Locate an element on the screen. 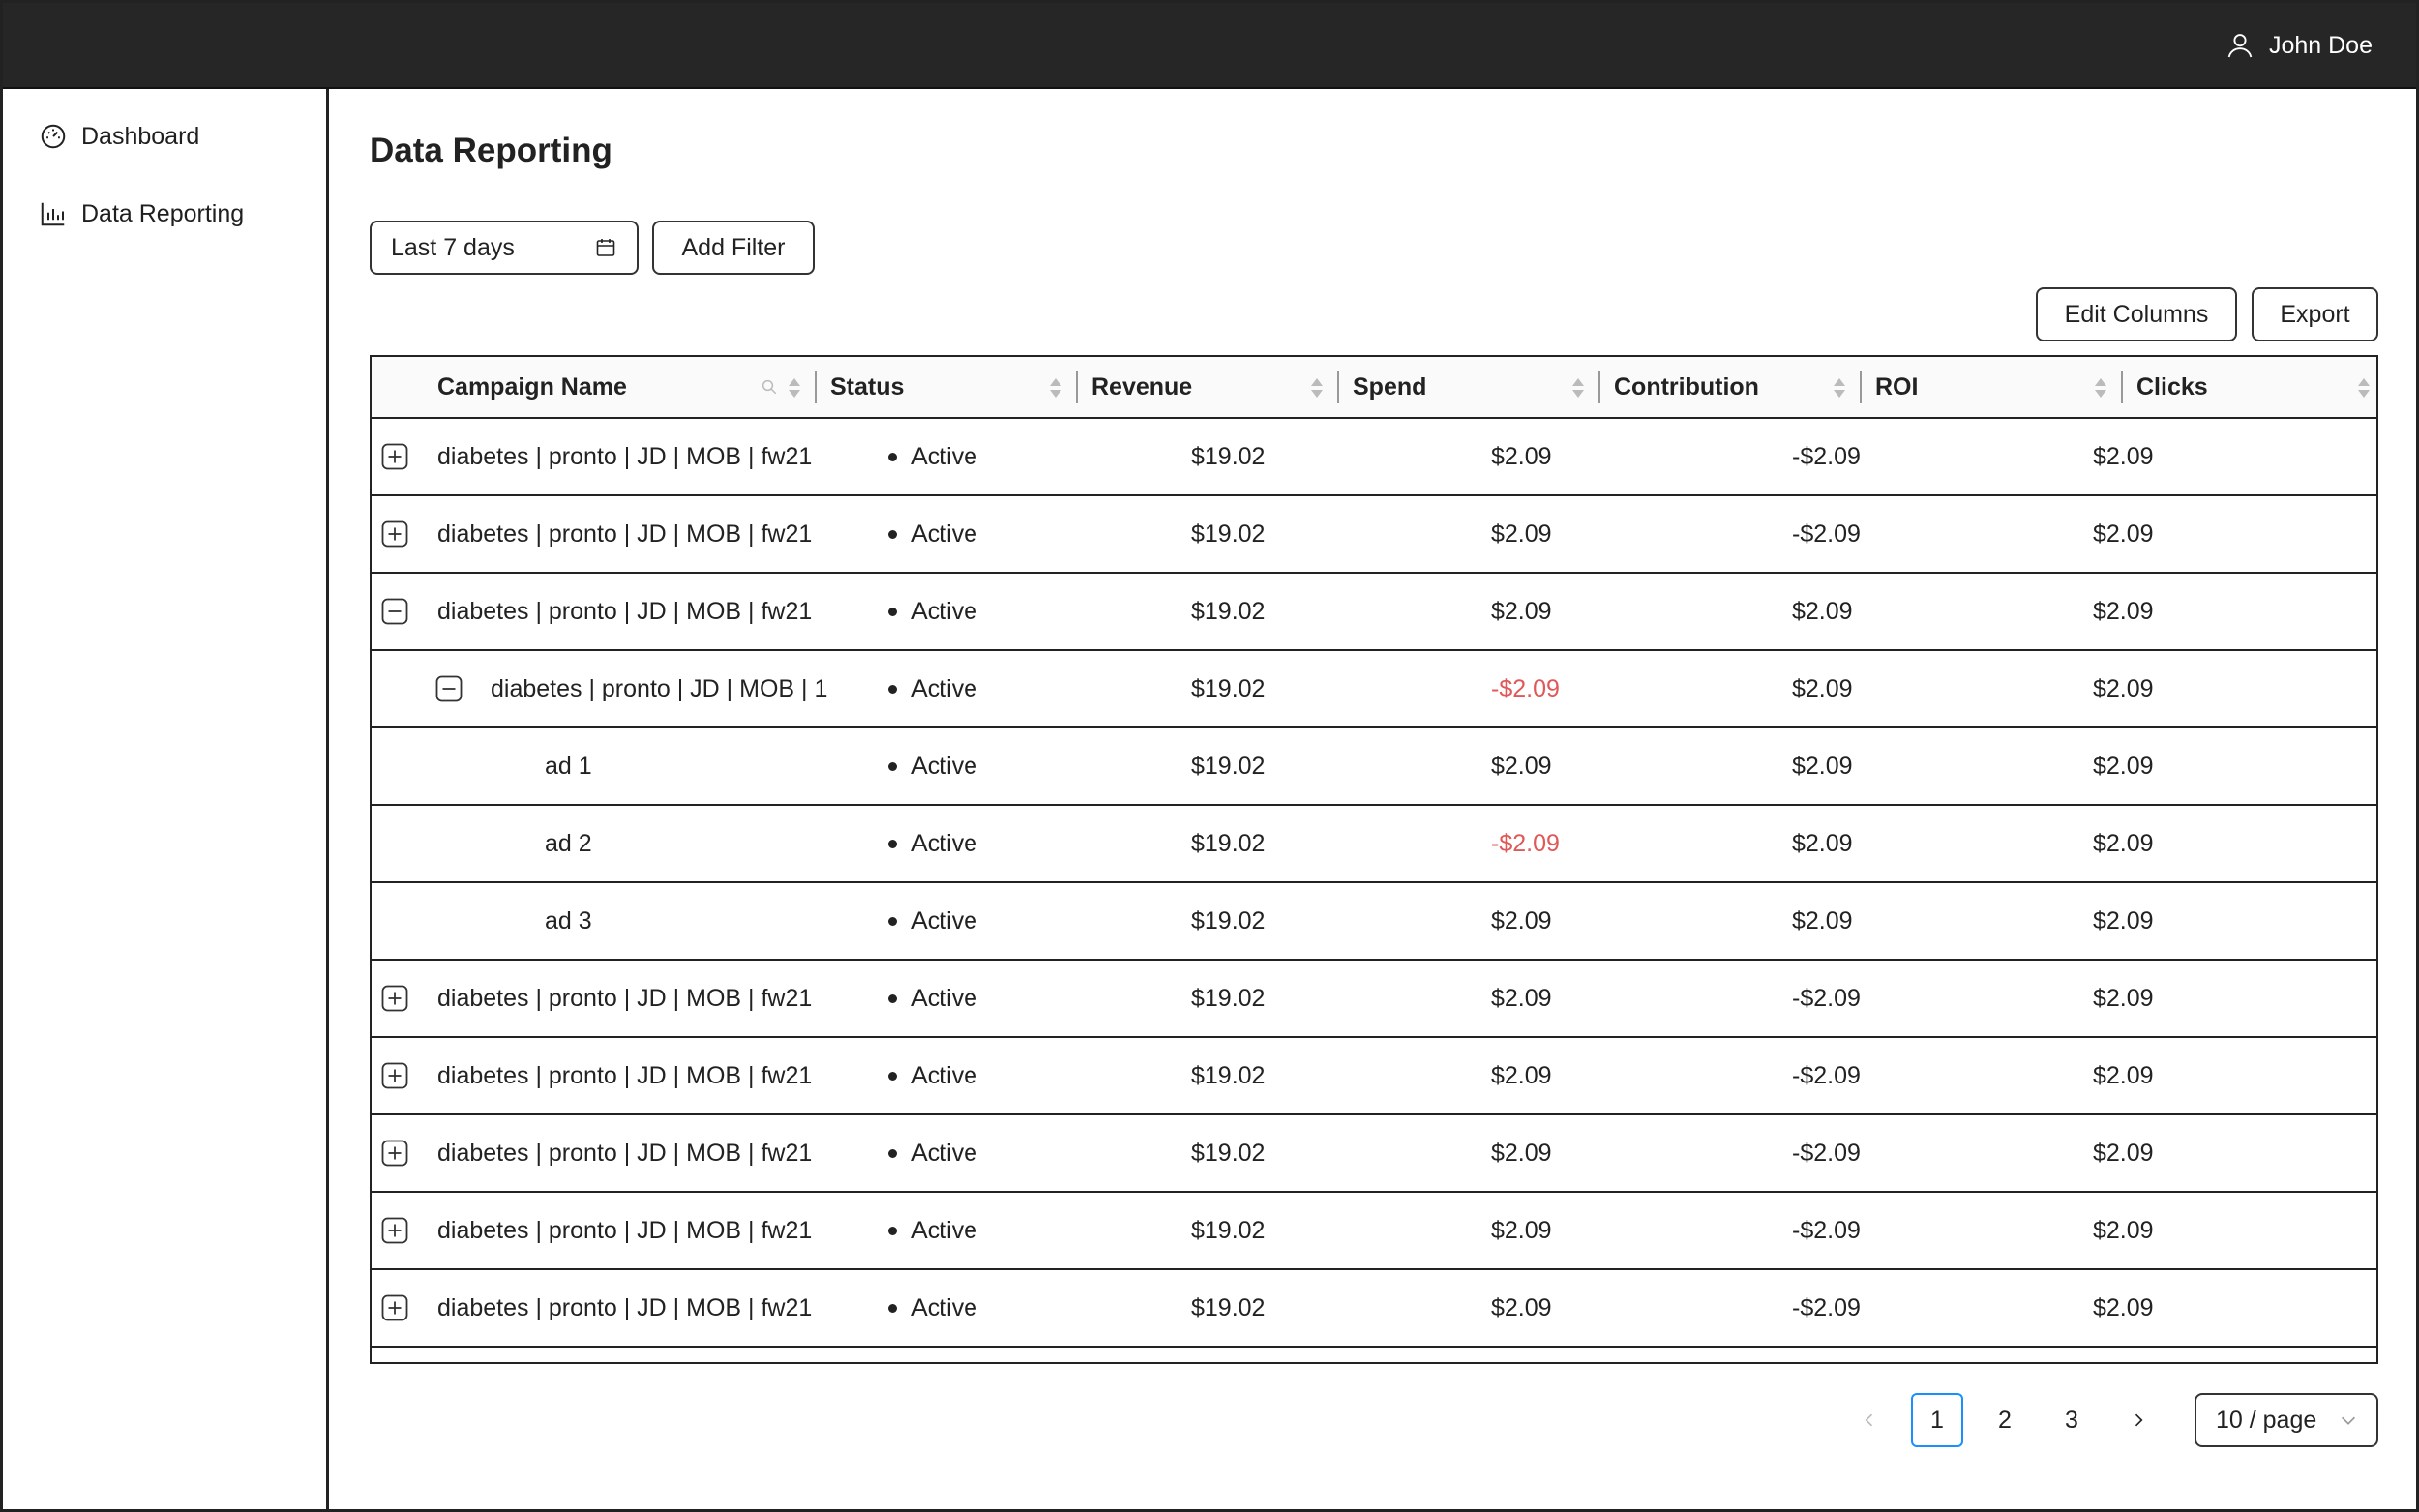 The width and height of the screenshot is (2419, 1512). search-icon is located at coordinates (769, 387).